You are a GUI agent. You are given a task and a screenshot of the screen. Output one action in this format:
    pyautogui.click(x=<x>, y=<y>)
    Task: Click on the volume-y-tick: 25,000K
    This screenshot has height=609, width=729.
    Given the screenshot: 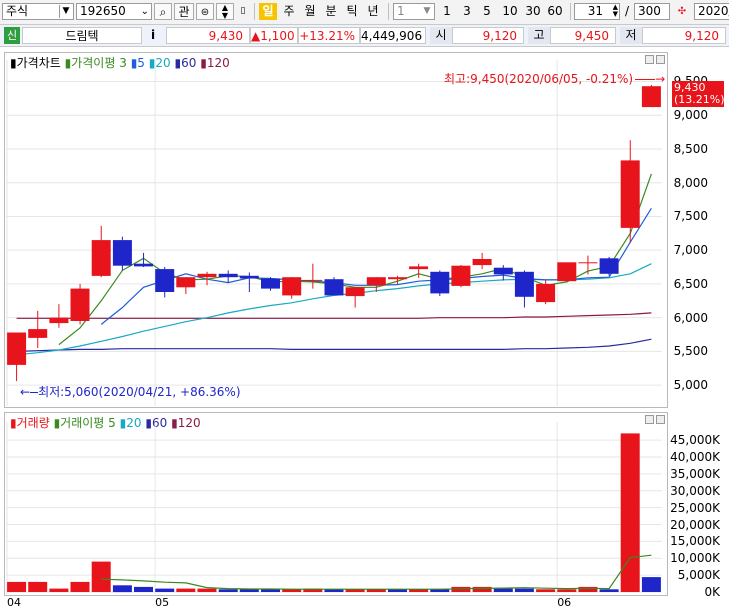 What is the action you would take?
    pyautogui.click(x=695, y=507)
    